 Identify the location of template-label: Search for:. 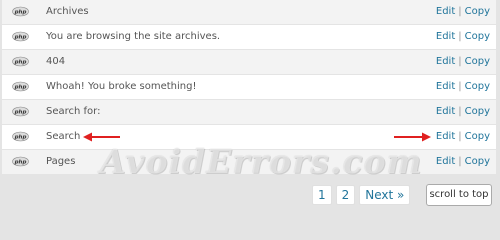
(73, 111).